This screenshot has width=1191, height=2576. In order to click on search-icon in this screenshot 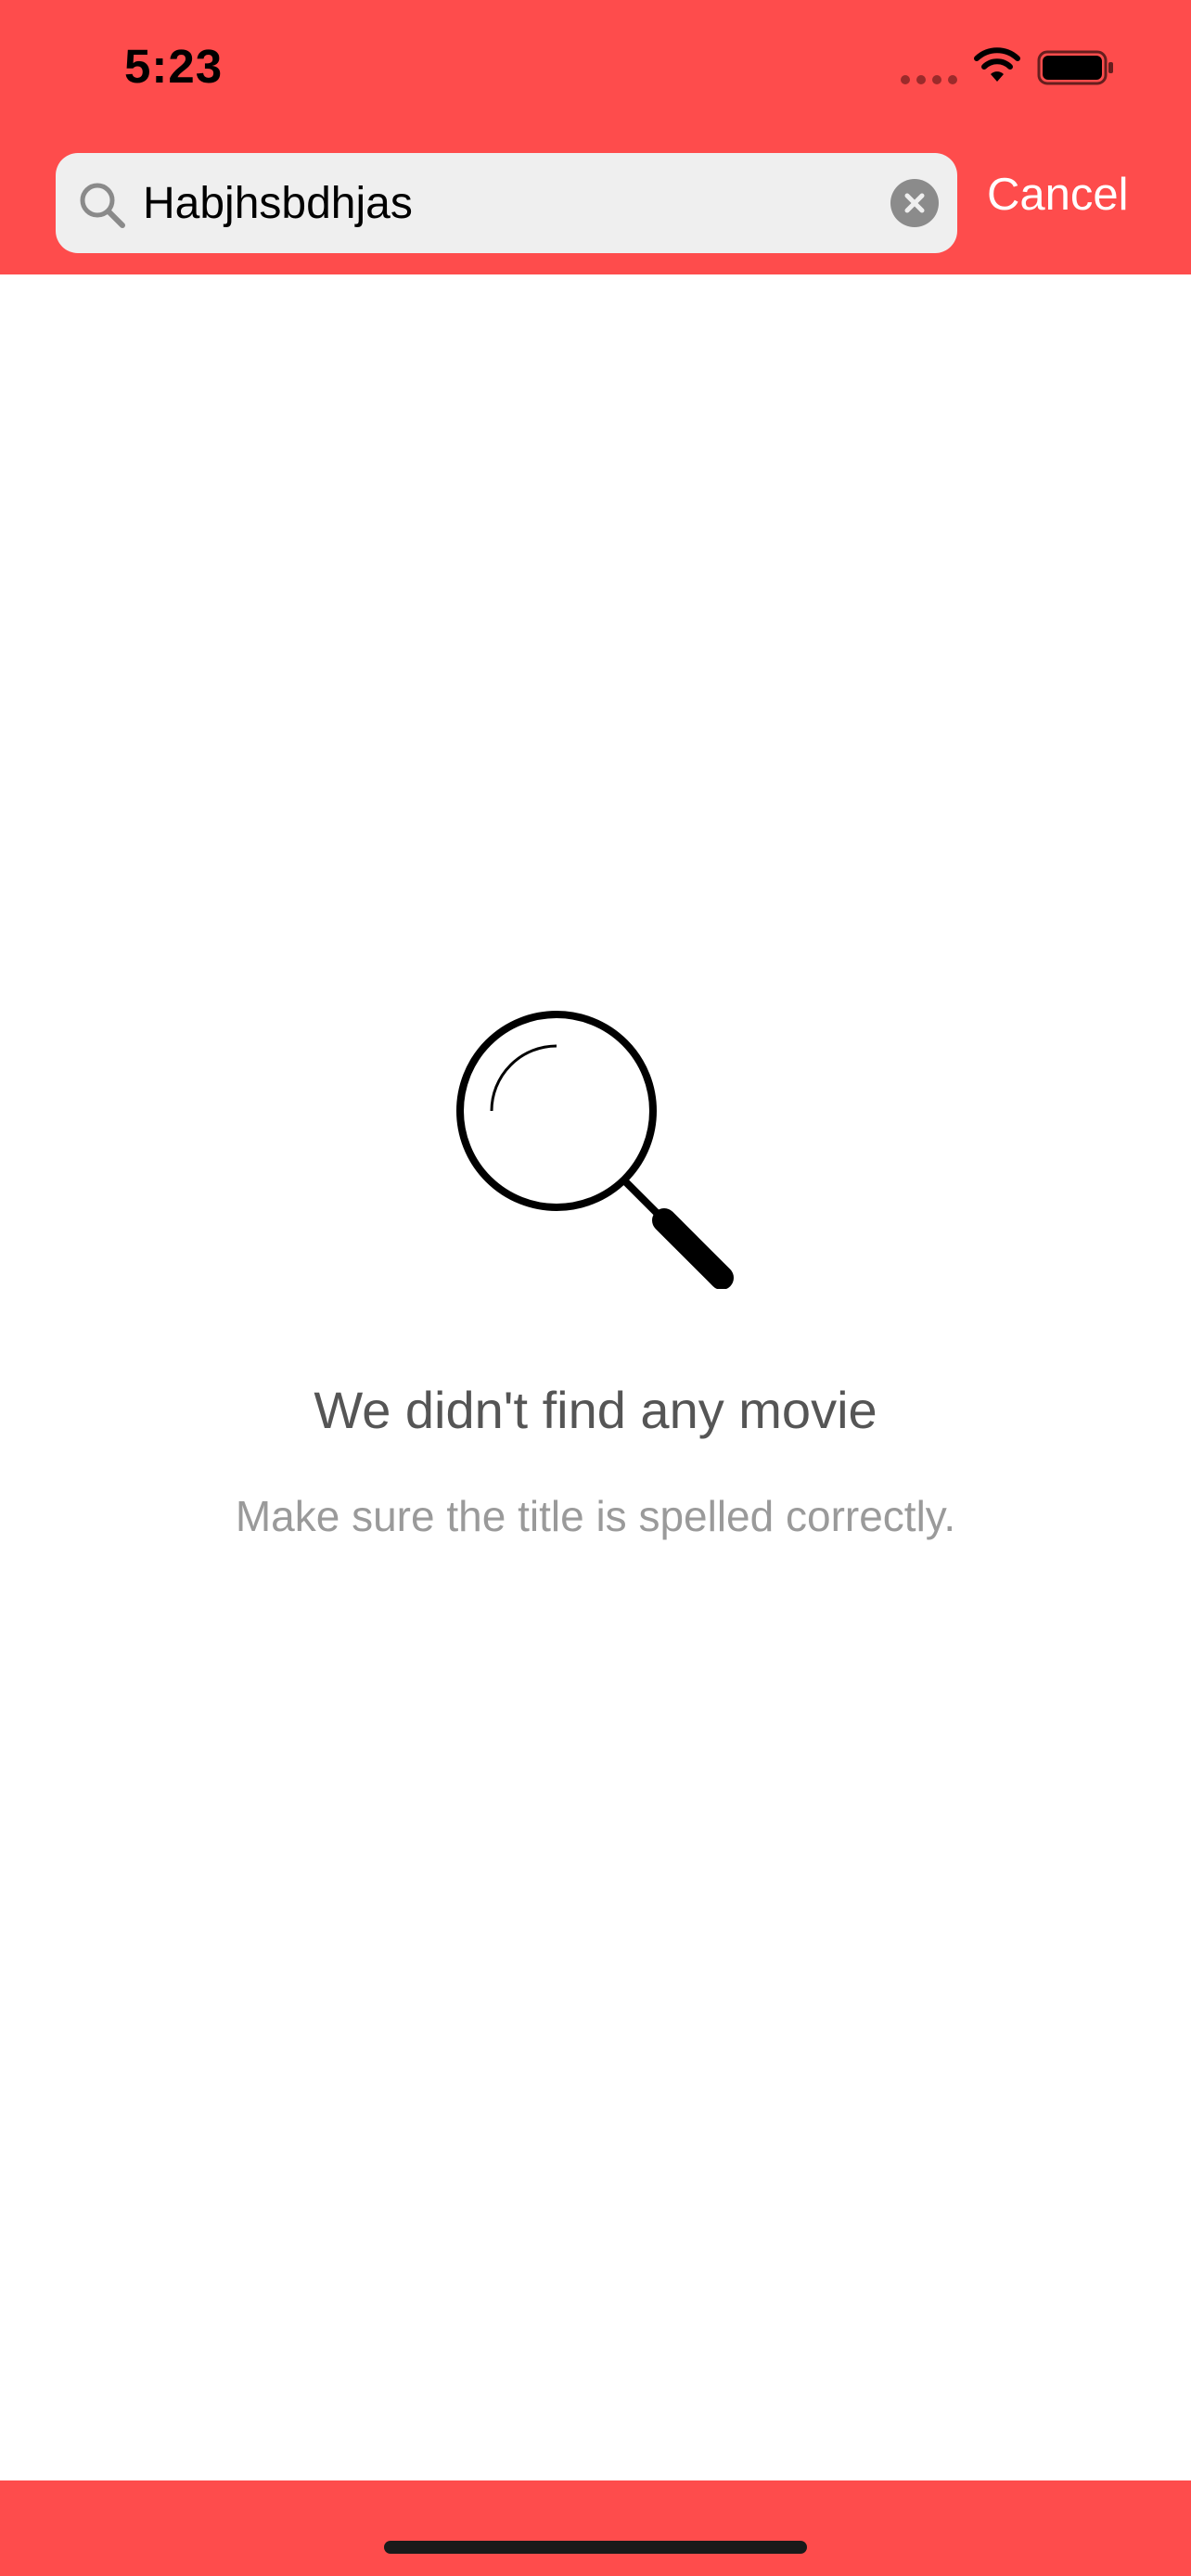, I will do `click(102, 206)`.